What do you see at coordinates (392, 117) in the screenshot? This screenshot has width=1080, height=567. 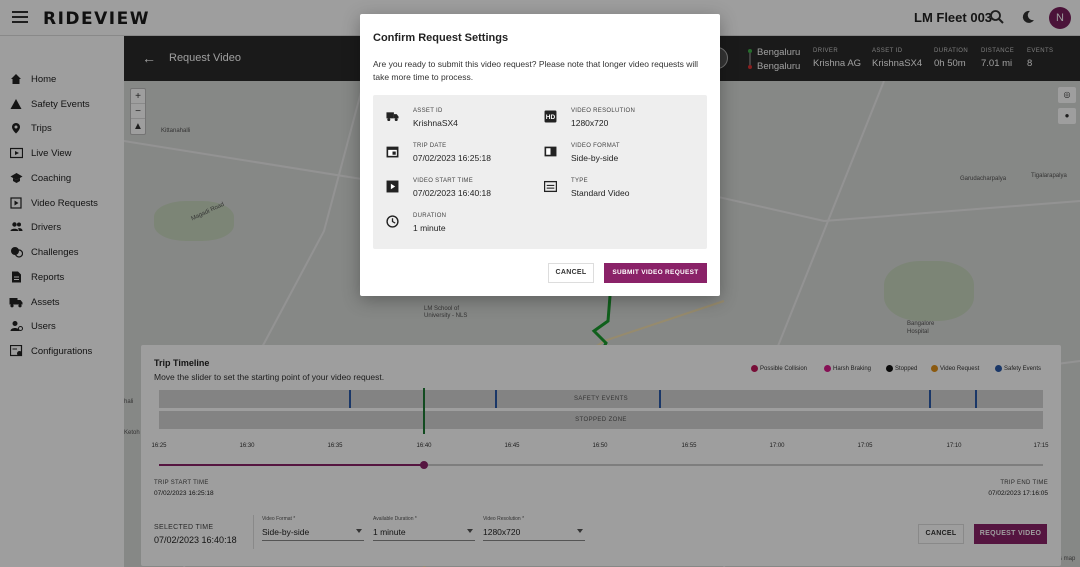 I see `truck-icon` at bounding box center [392, 117].